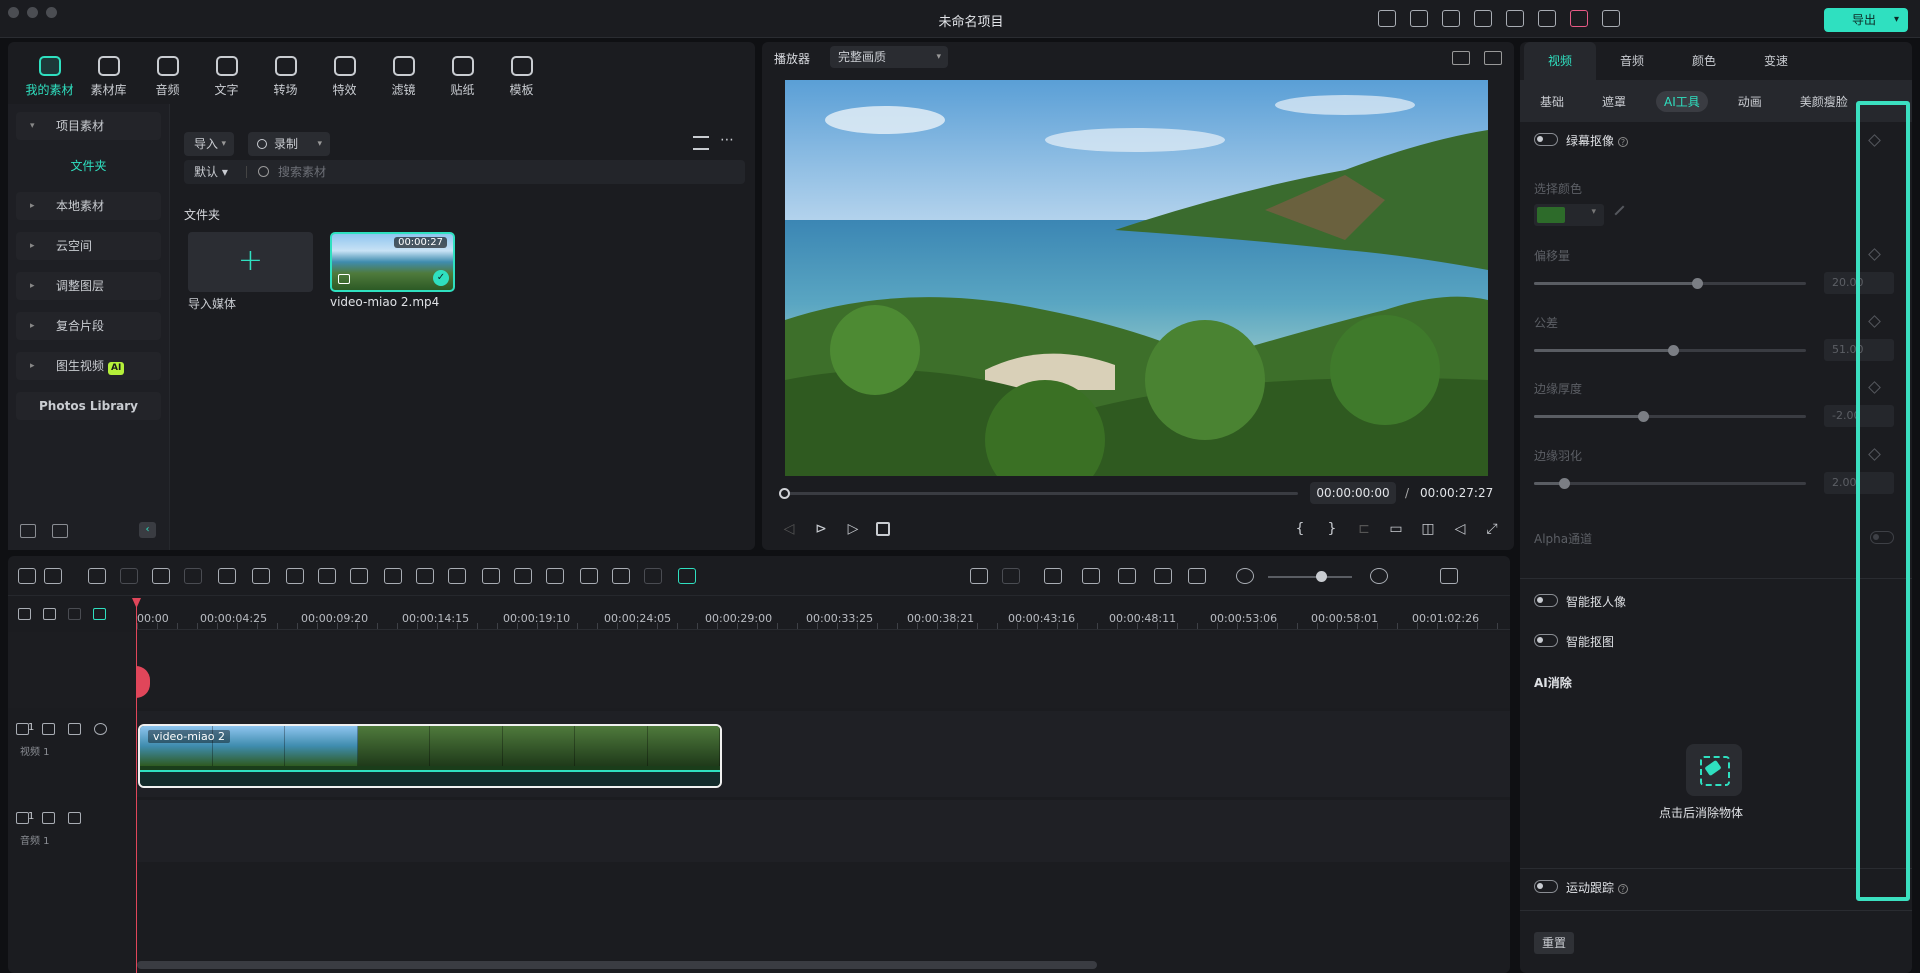 The height and width of the screenshot is (973, 1920). I want to click on search-input, so click(498, 172).